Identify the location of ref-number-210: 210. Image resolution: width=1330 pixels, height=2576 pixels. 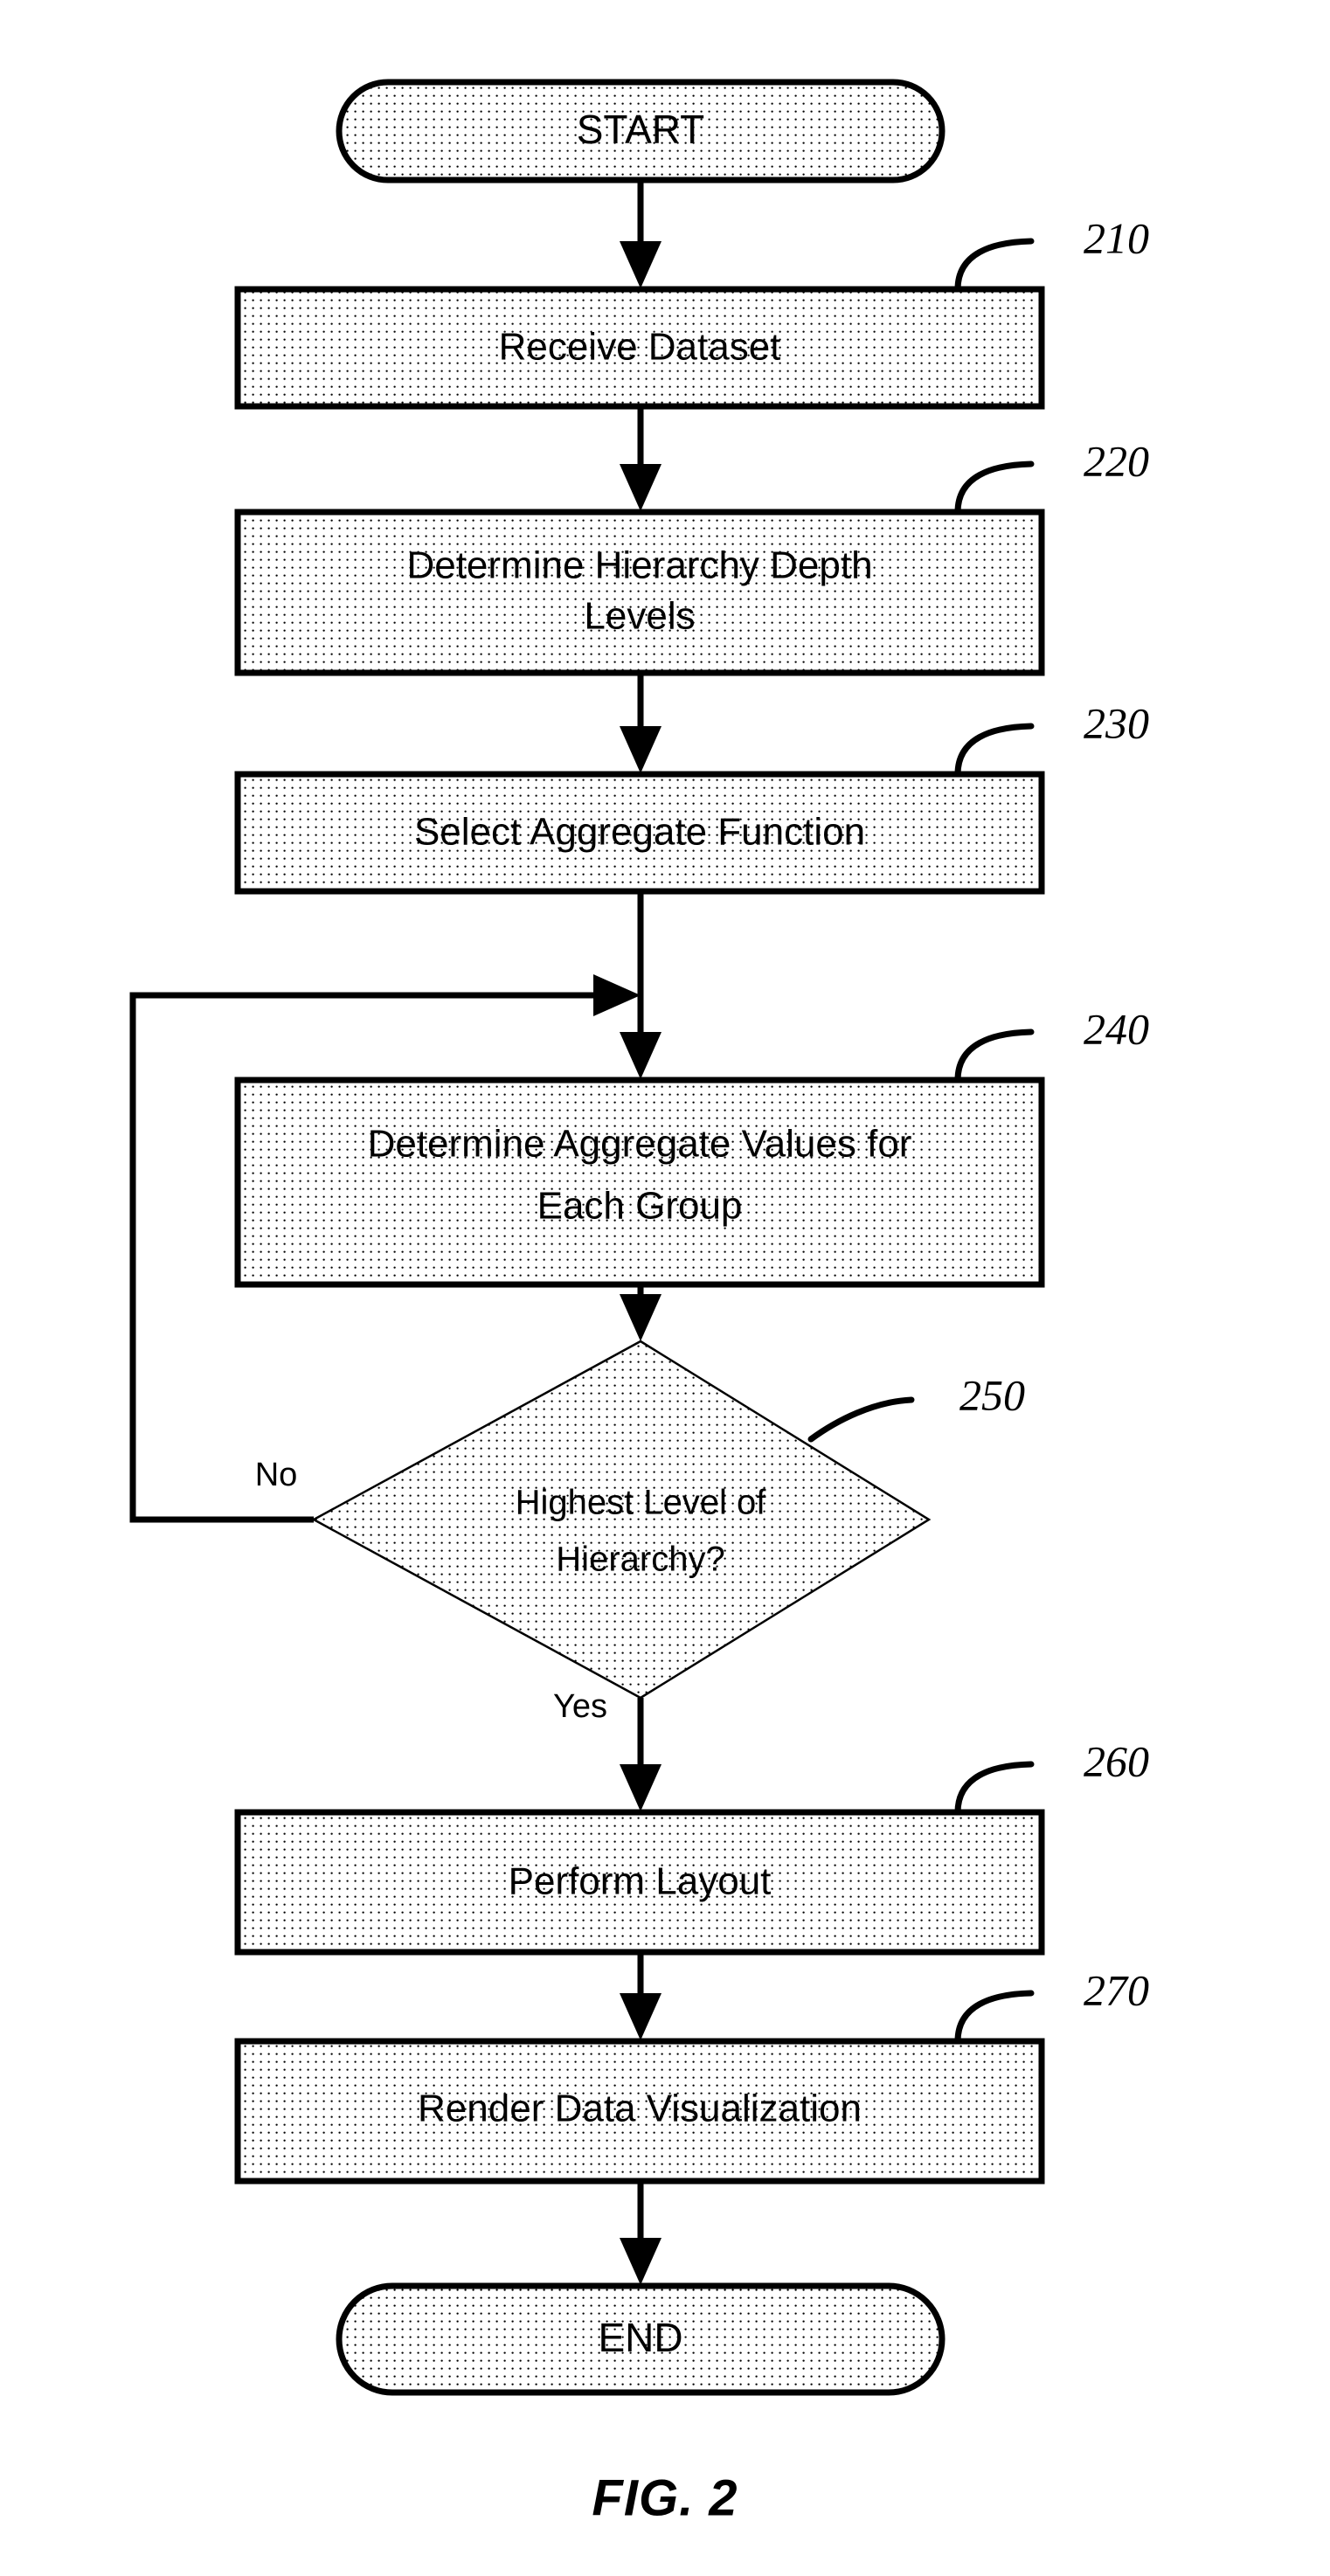
(1116, 237).